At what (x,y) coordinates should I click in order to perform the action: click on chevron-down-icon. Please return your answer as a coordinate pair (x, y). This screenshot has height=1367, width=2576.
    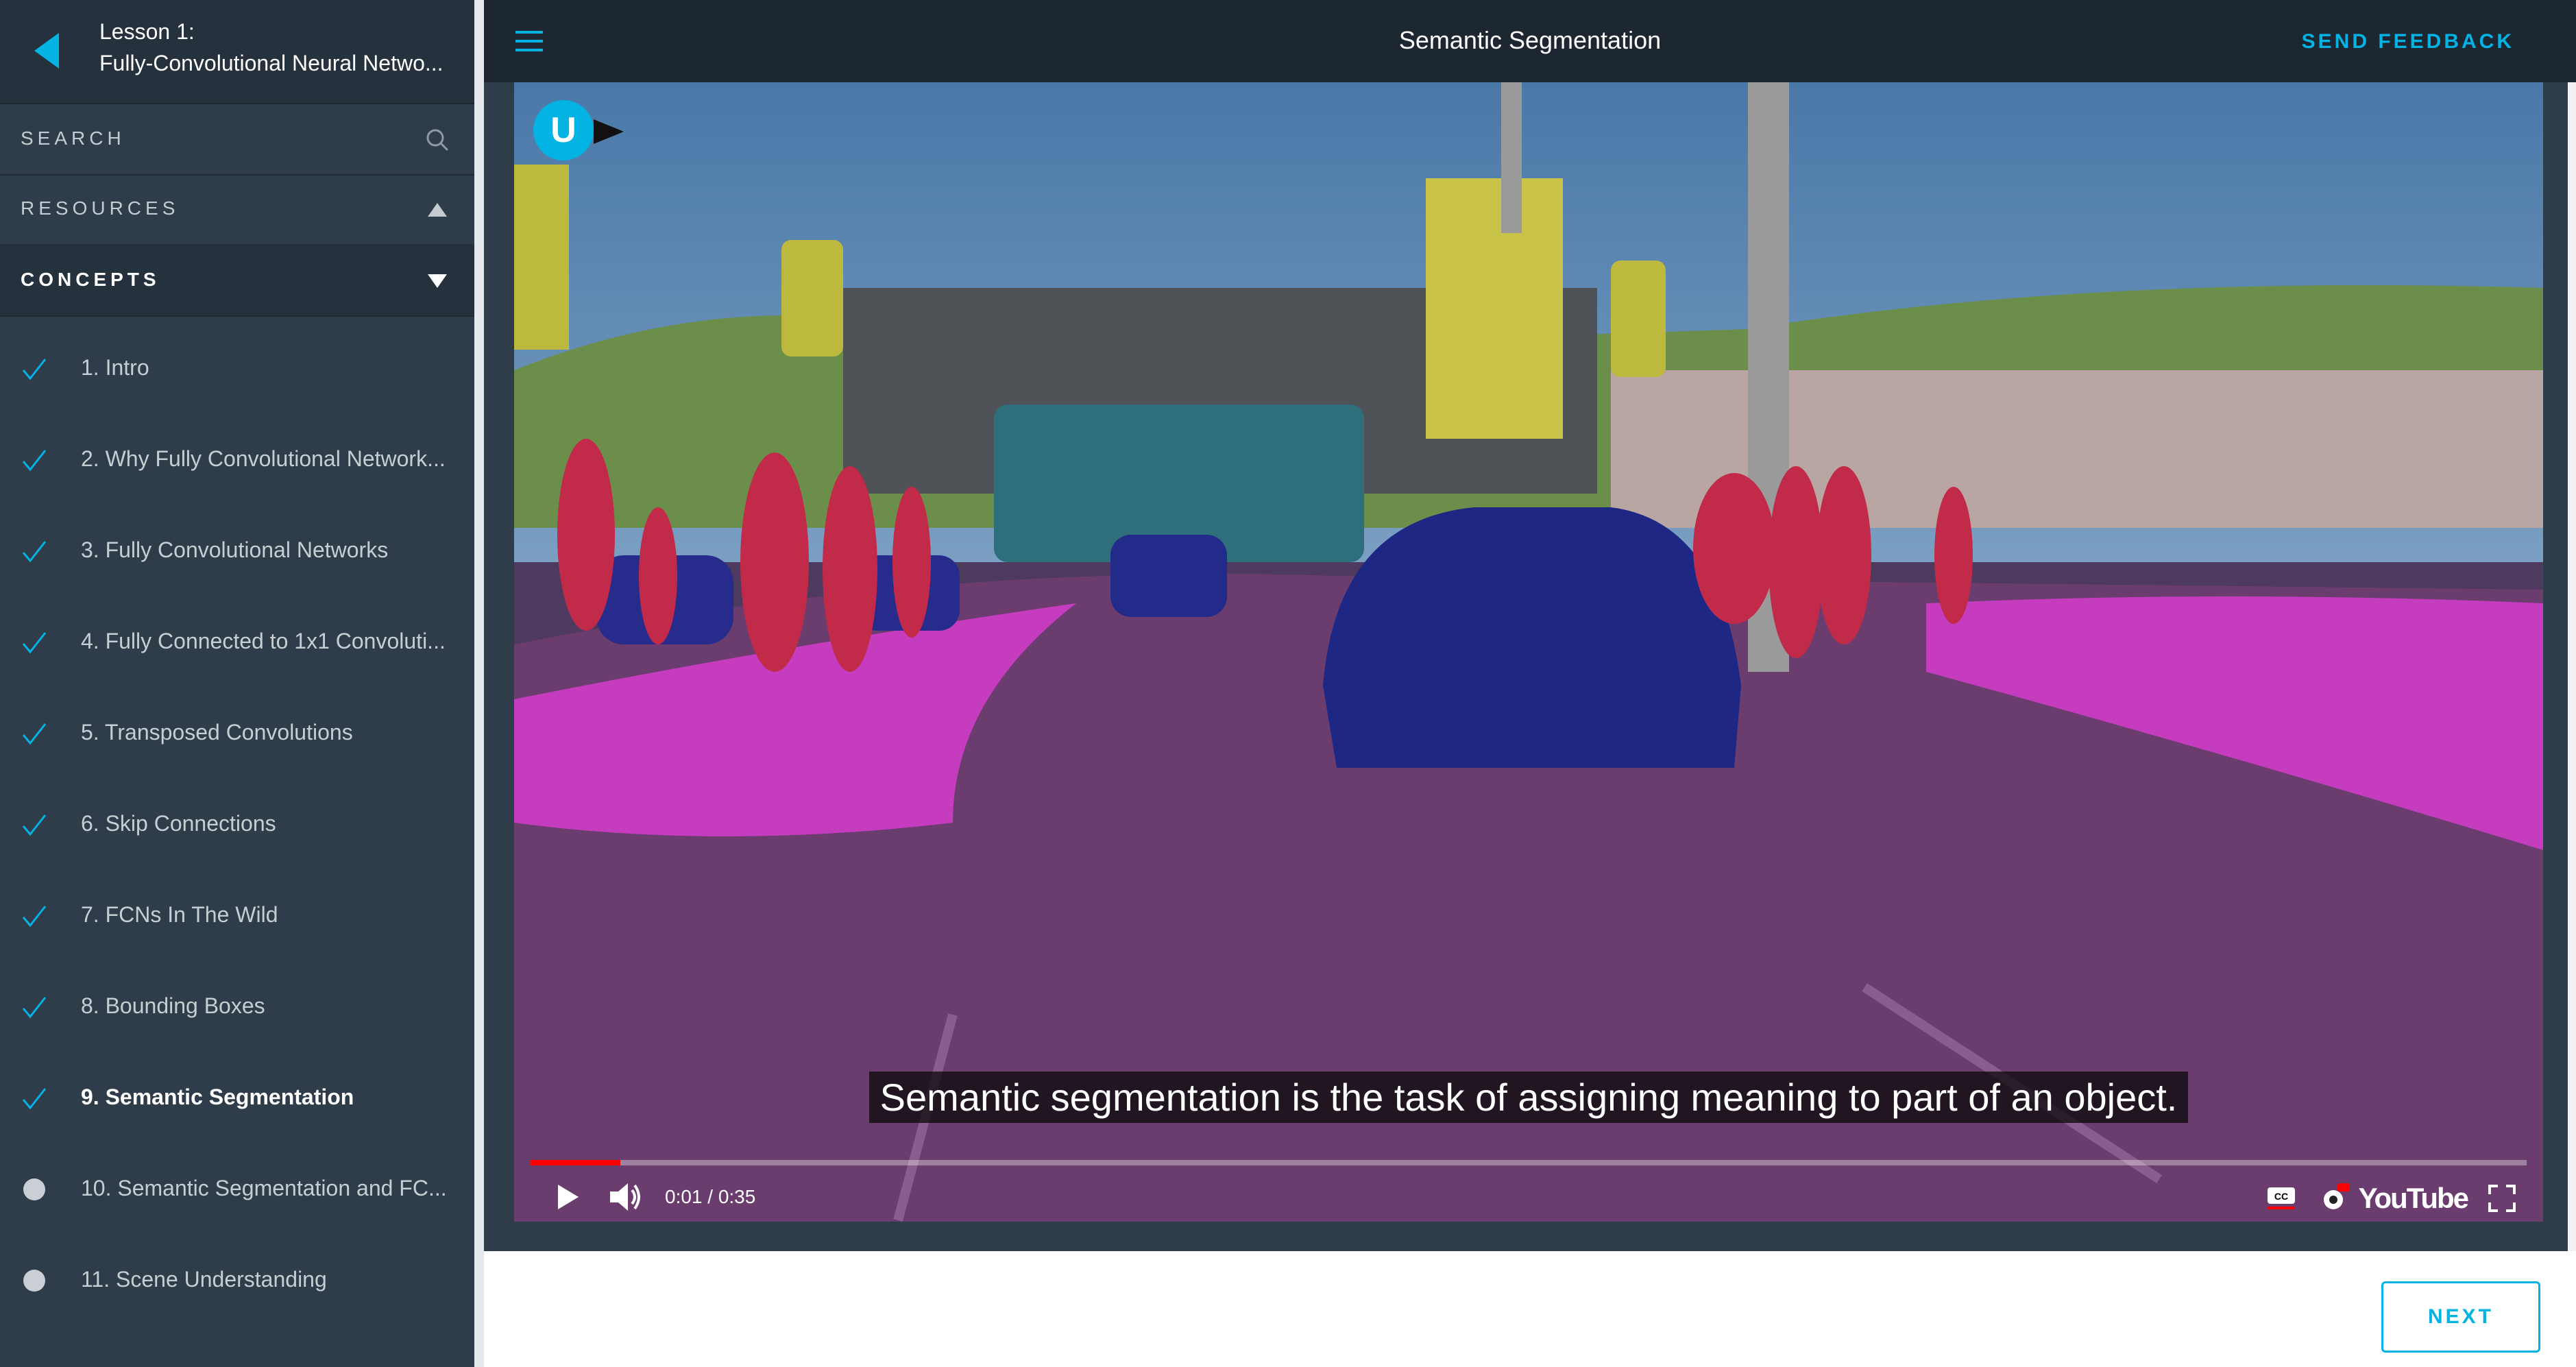
    Looking at the image, I should click on (437, 281).